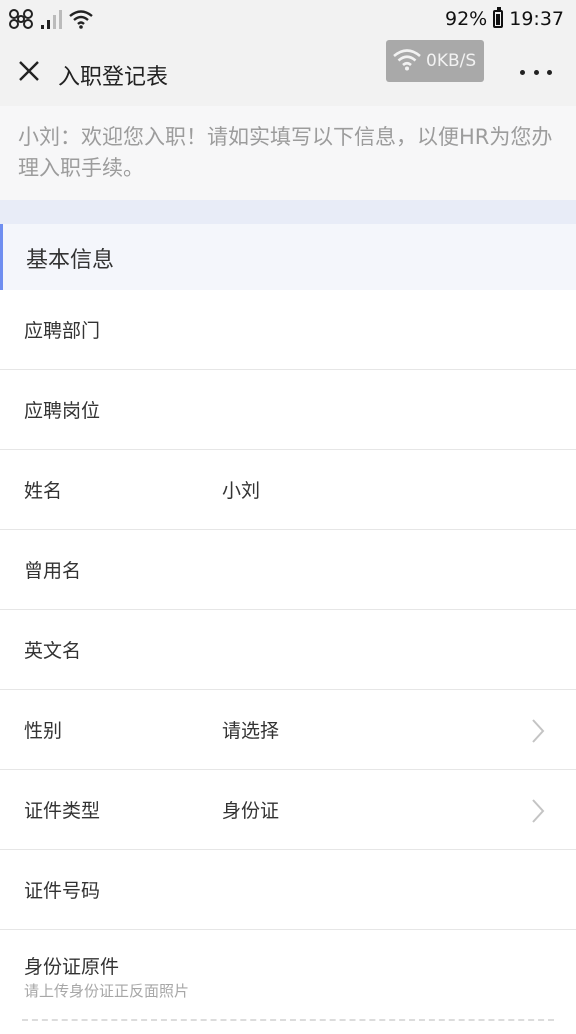 This screenshot has height=1034, width=576. Describe the element at coordinates (53, 571) in the screenshot. I see `field-label: 曾用名` at that location.